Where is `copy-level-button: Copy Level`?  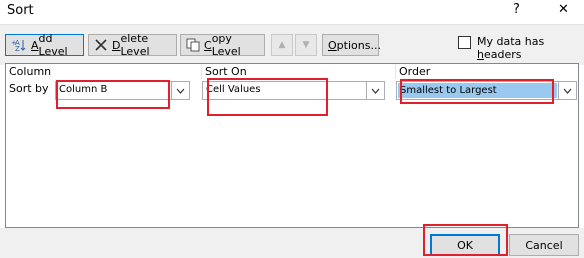 copy-level-button: Copy Level is located at coordinates (222, 45).